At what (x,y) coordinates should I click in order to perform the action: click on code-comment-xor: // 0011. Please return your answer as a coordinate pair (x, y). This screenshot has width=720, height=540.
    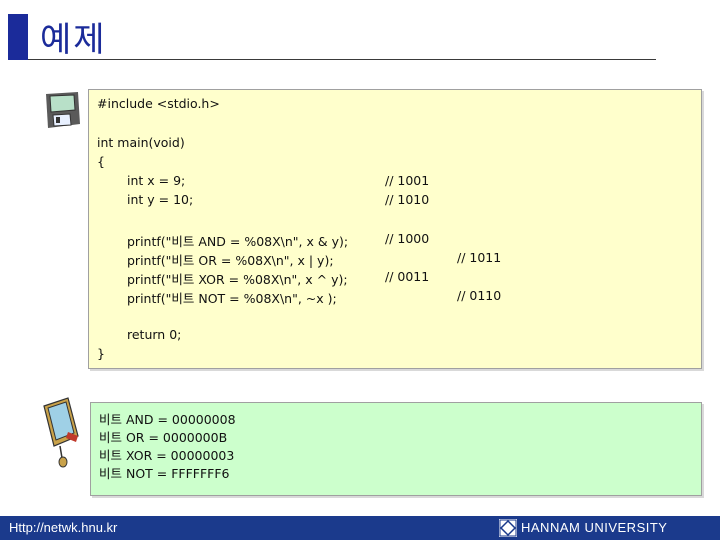
    Looking at the image, I should click on (407, 276).